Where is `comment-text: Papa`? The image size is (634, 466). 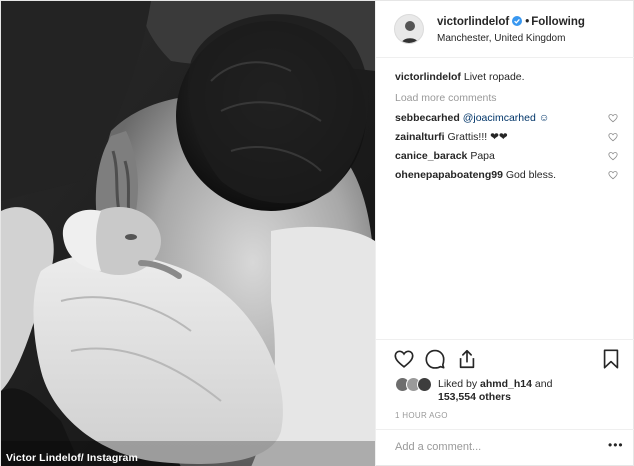
comment-text: Papa is located at coordinates (482, 156).